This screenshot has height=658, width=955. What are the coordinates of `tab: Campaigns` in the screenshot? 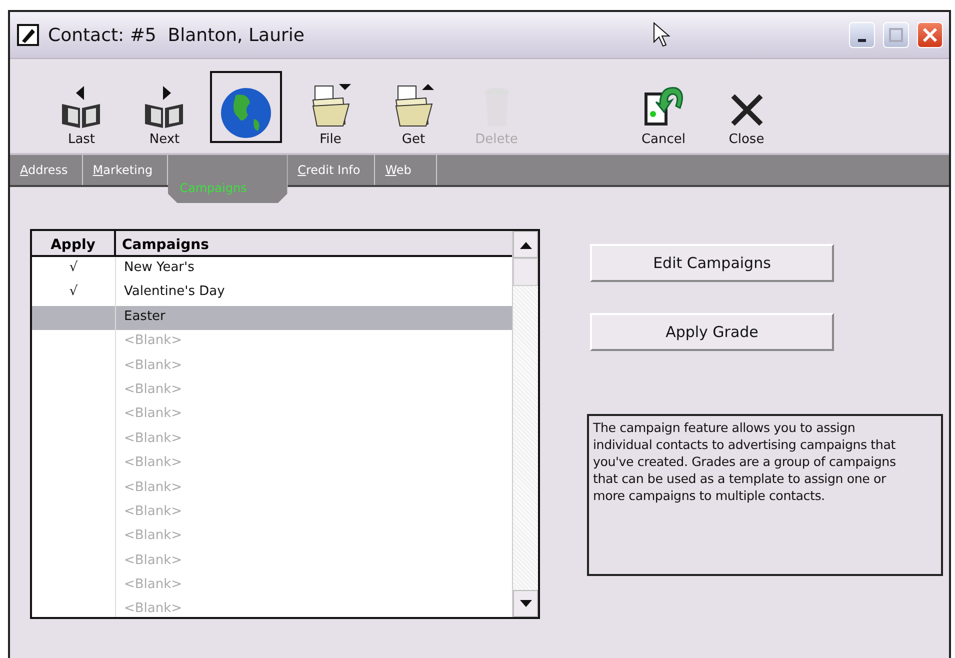 It's located at (228, 179).